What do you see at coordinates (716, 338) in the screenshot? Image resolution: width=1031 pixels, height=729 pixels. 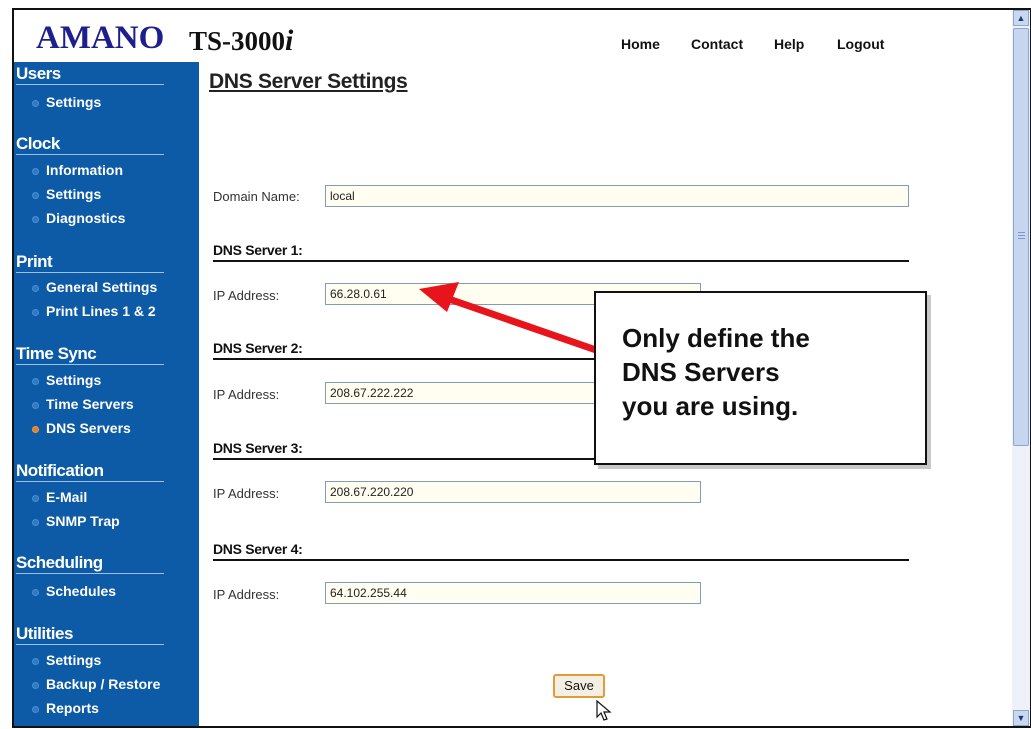 I see `callout-line: Only define the` at bounding box center [716, 338].